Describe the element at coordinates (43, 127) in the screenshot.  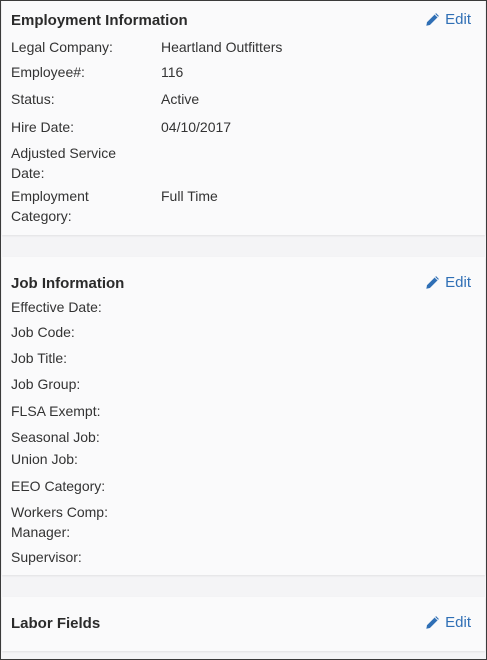
I see `field-label: Hire Date:` at that location.